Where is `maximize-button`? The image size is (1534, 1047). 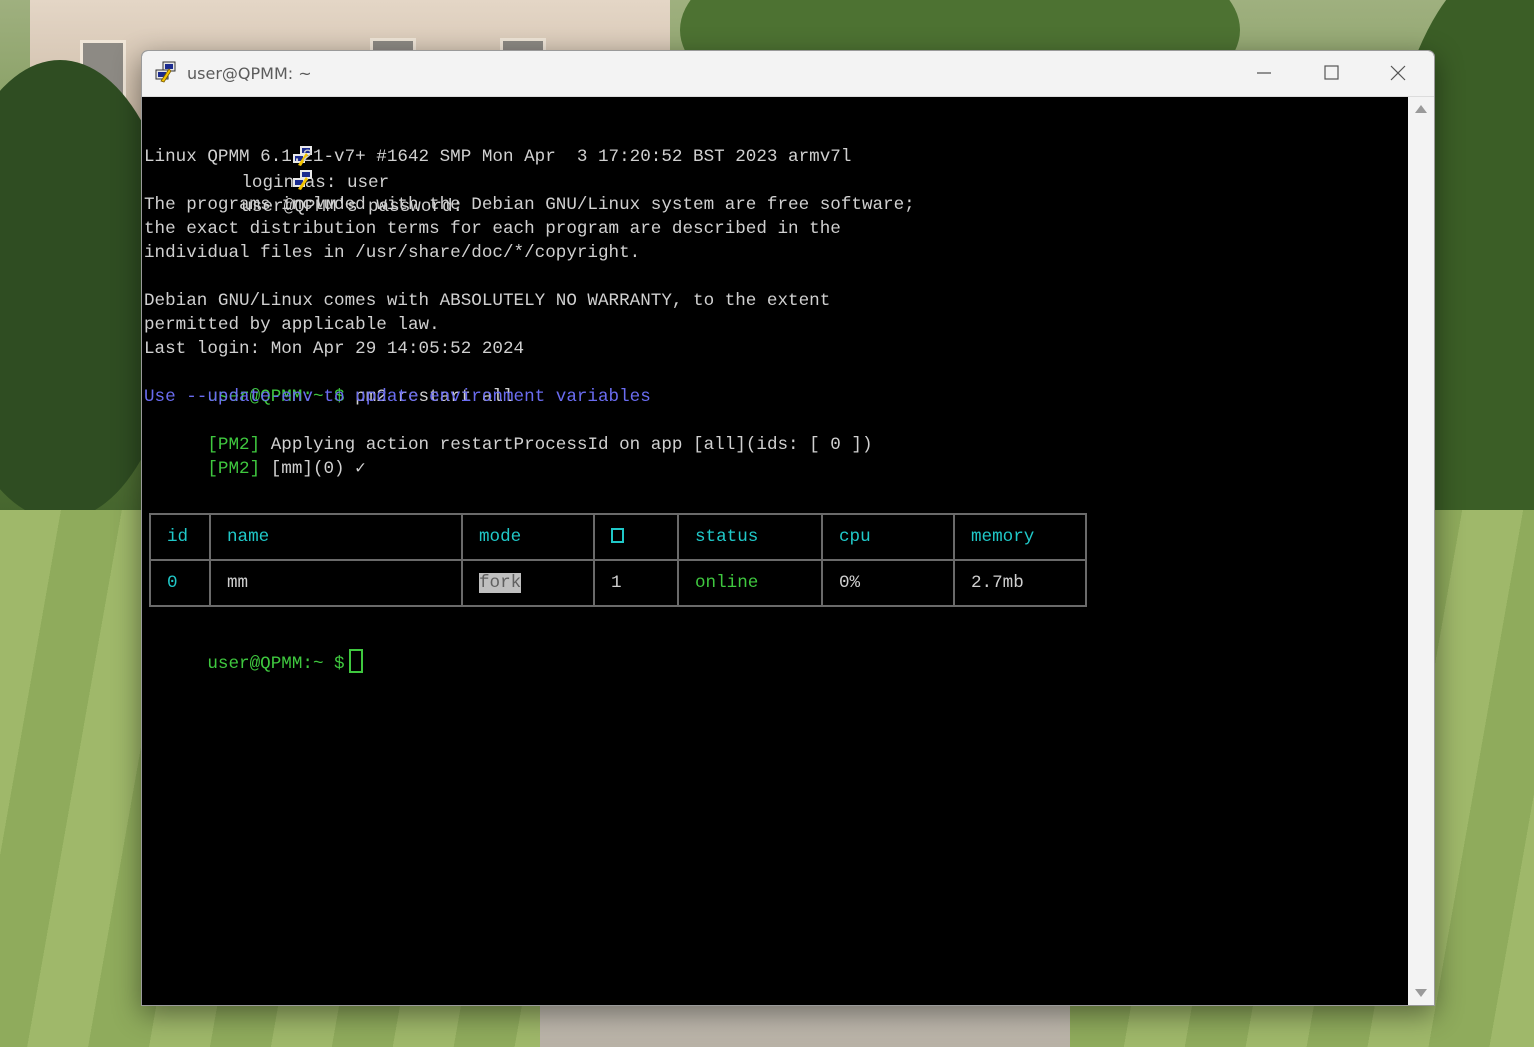
maximize-button is located at coordinates (1331, 73).